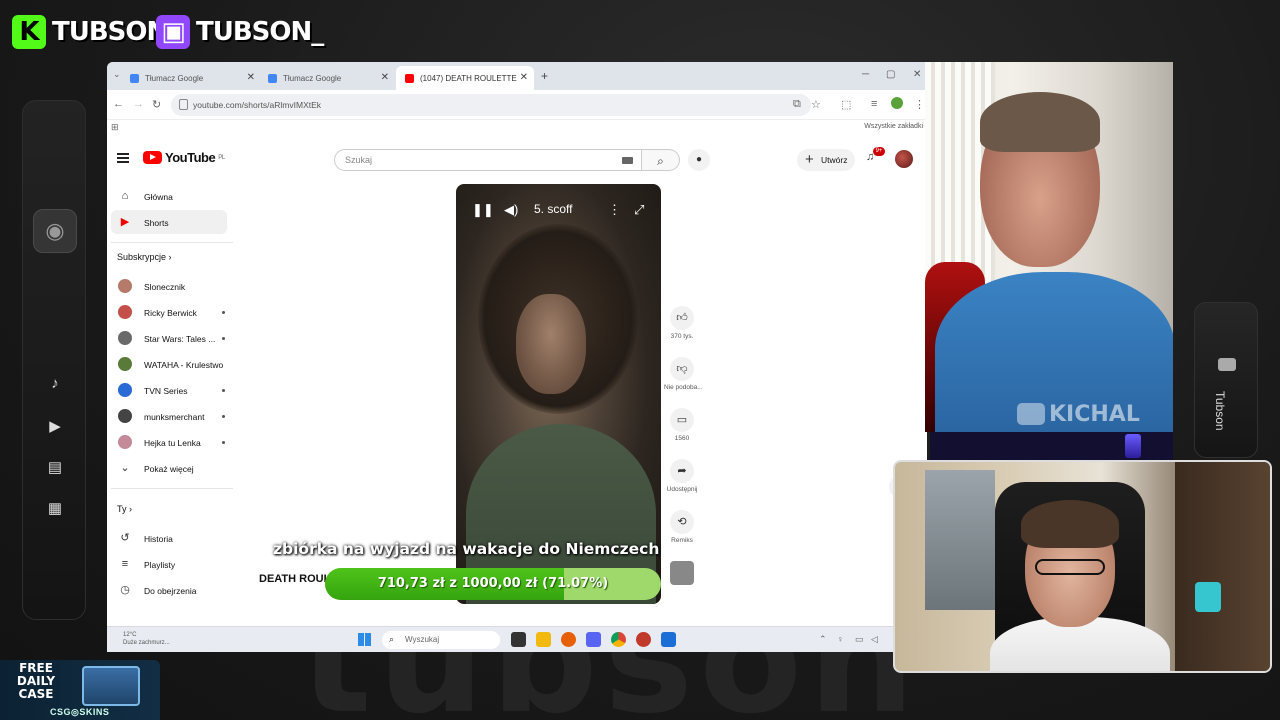  Describe the element at coordinates (668, 639) in the screenshot. I see `steam-icon` at that location.